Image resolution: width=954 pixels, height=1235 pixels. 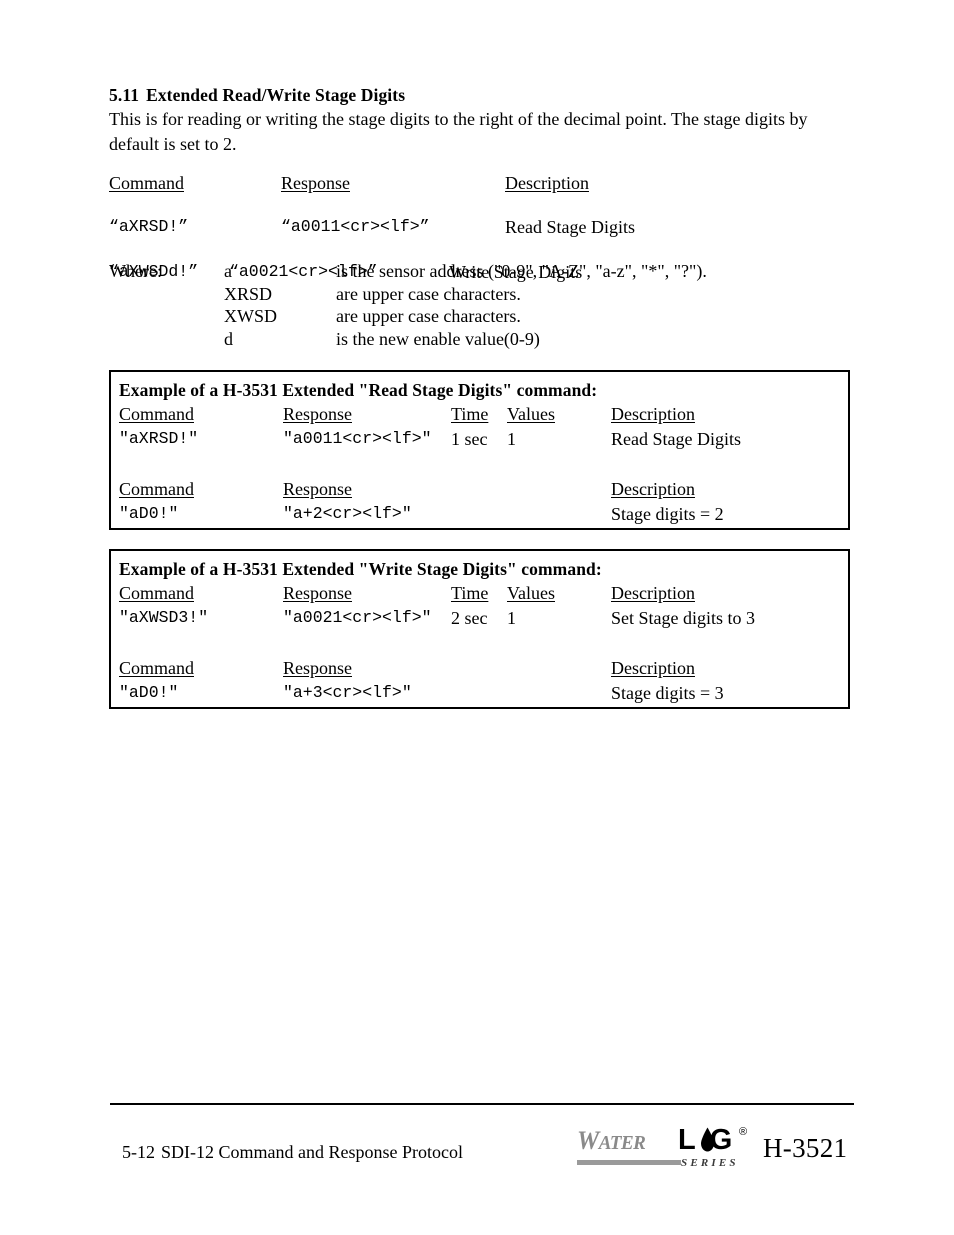 I want to click on cell-response: "a0011<cr><lf>", so click(x=357, y=438).